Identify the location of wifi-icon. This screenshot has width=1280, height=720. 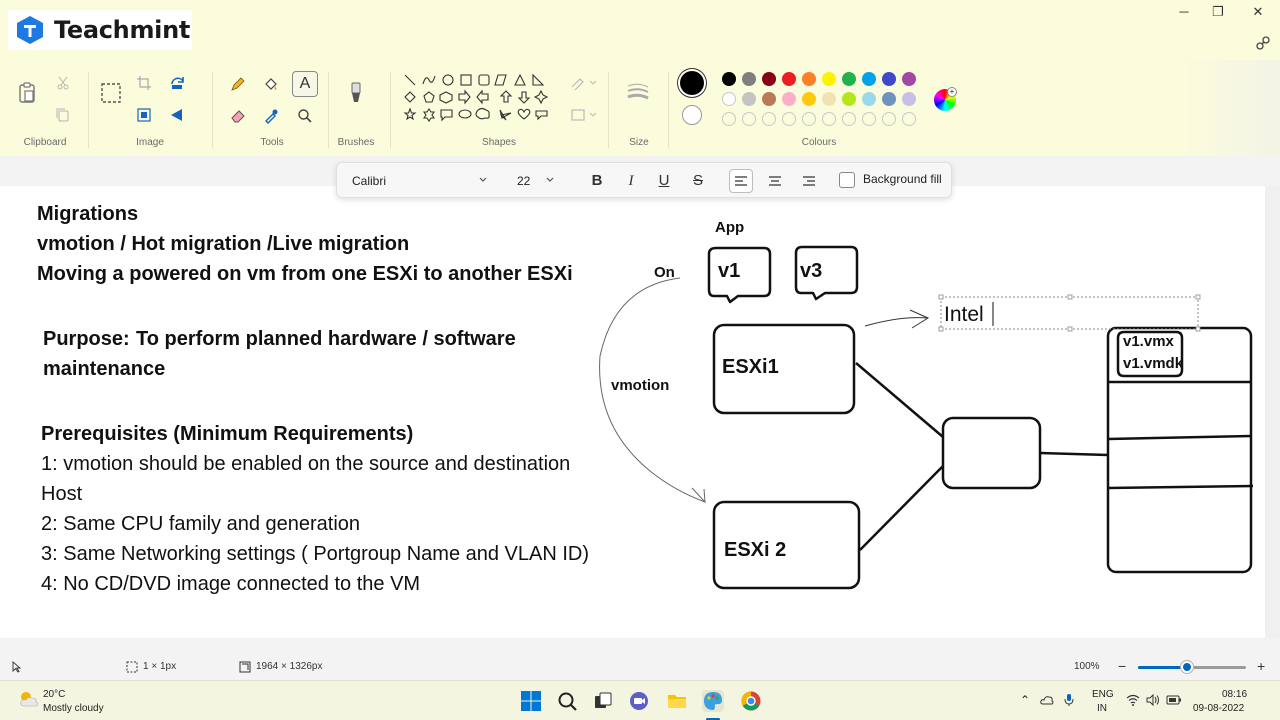
(1133, 700).